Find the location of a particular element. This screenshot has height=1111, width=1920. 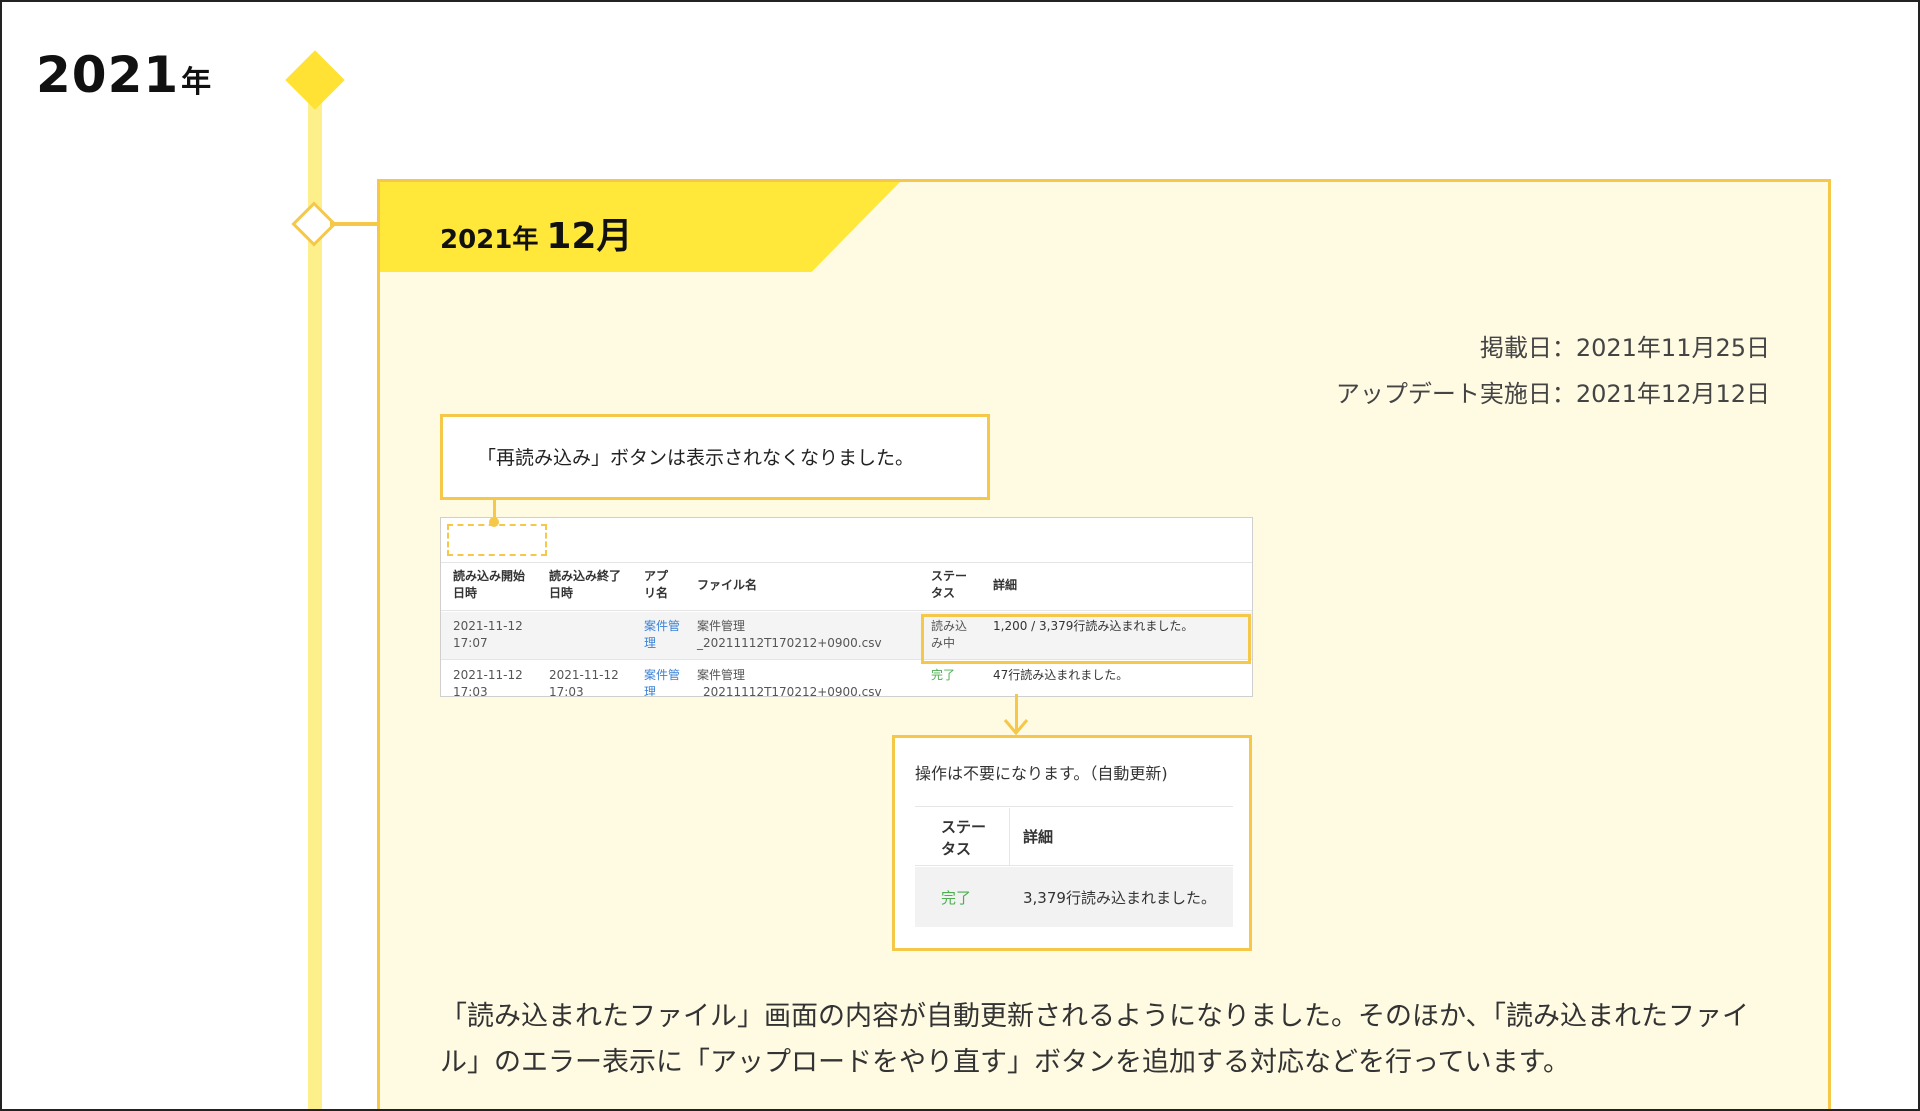

status-table: ステー タス 詳細 完了 3,379行読み込まれました。 is located at coordinates (1074, 870).